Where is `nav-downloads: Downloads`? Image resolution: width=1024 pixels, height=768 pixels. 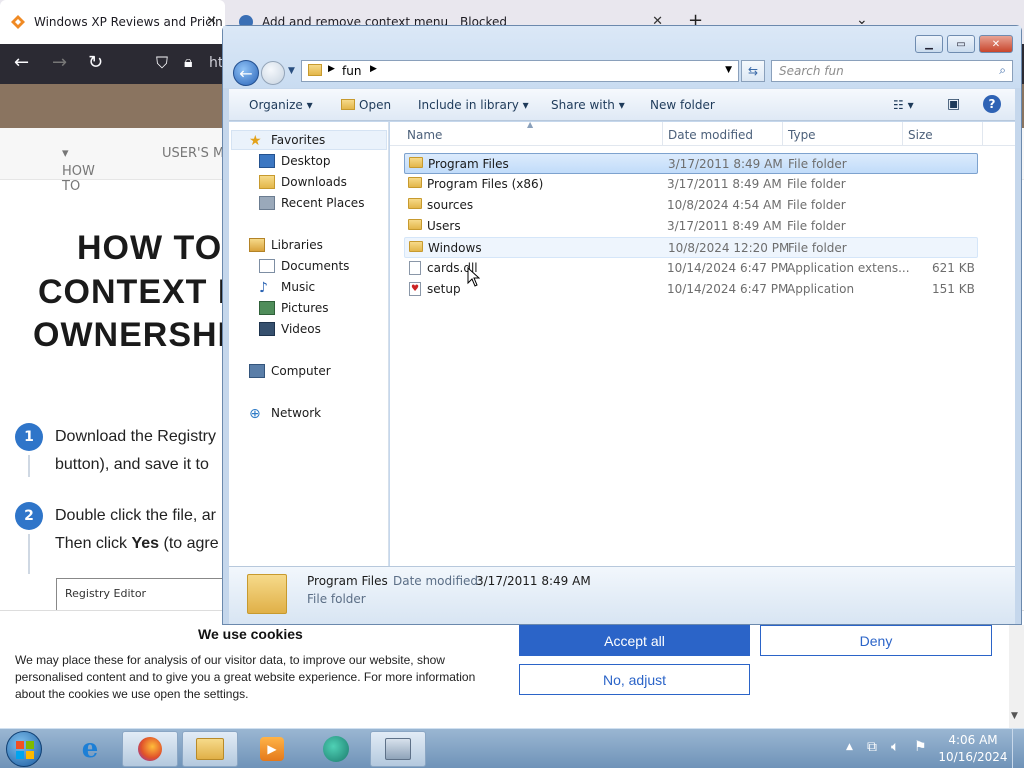 nav-downloads: Downloads is located at coordinates (303, 182).